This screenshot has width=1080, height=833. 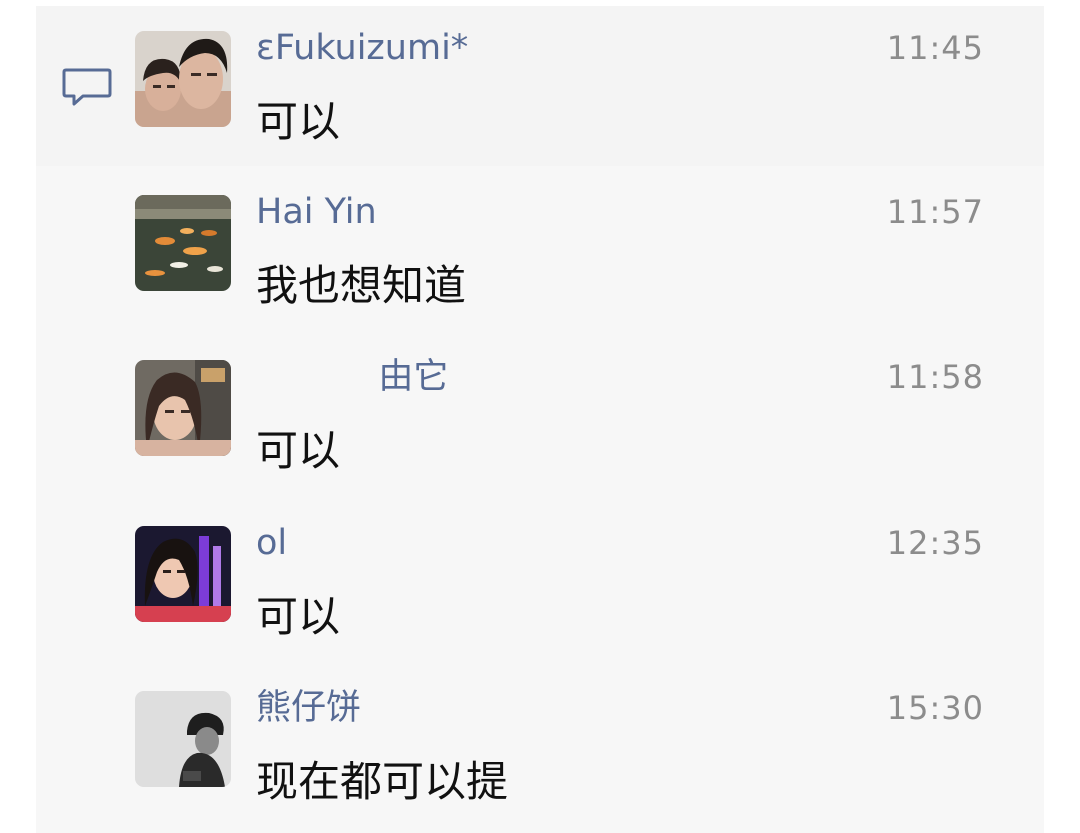 What do you see at coordinates (382, 781) in the screenshot?
I see `comment-text: 现在都可以提` at bounding box center [382, 781].